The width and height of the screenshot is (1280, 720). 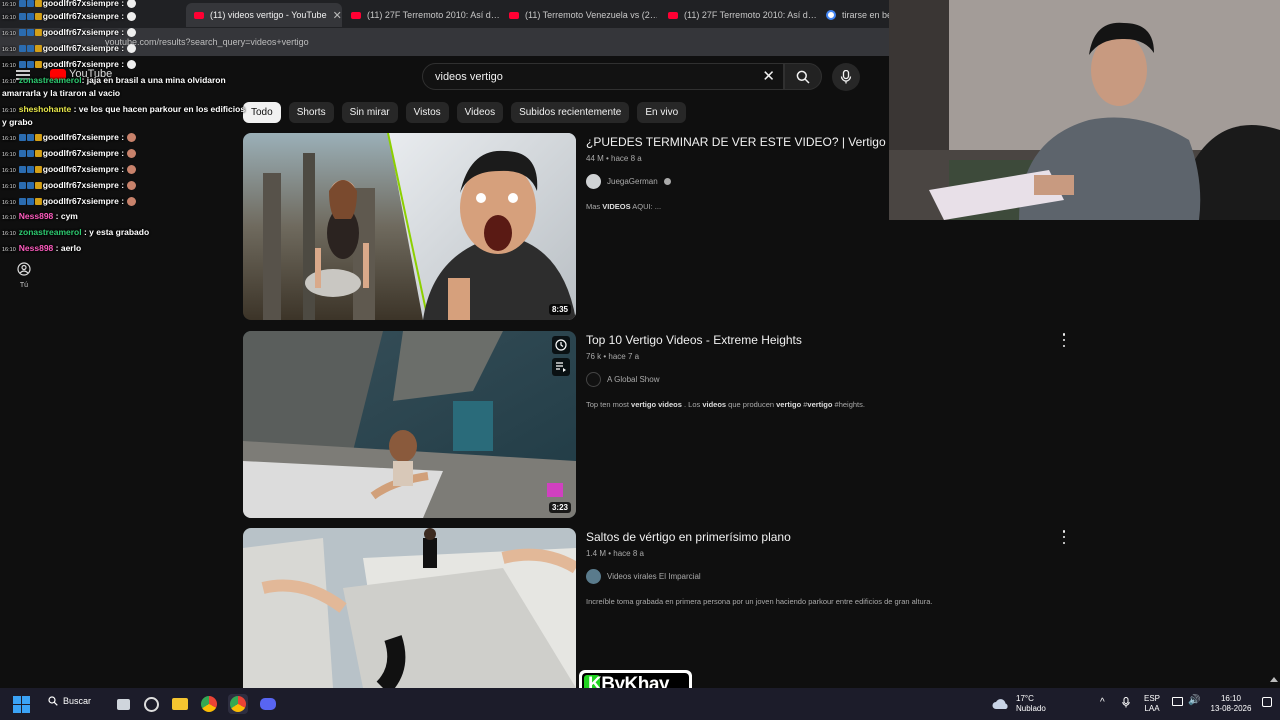 What do you see at coordinates (603, 76) in the screenshot?
I see `search-input: videos vertigo ✕` at bounding box center [603, 76].